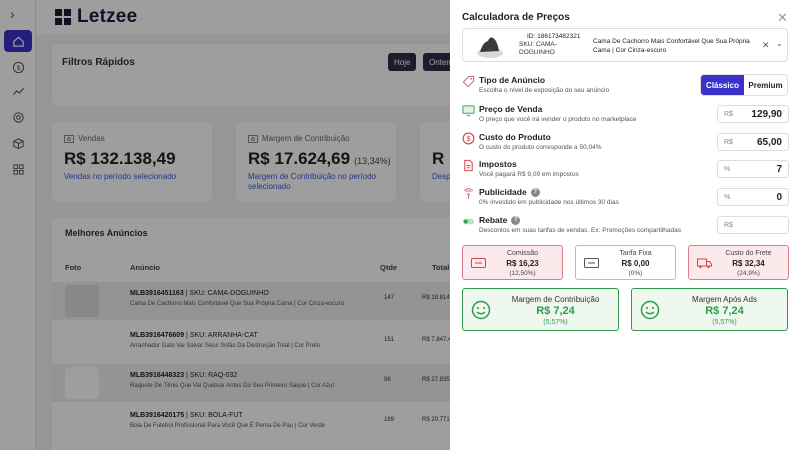 This screenshot has width=800, height=450. What do you see at coordinates (529, 174) in the screenshot?
I see `taxes-desc: Você pagará R$ 9,09 em impostos` at bounding box center [529, 174].